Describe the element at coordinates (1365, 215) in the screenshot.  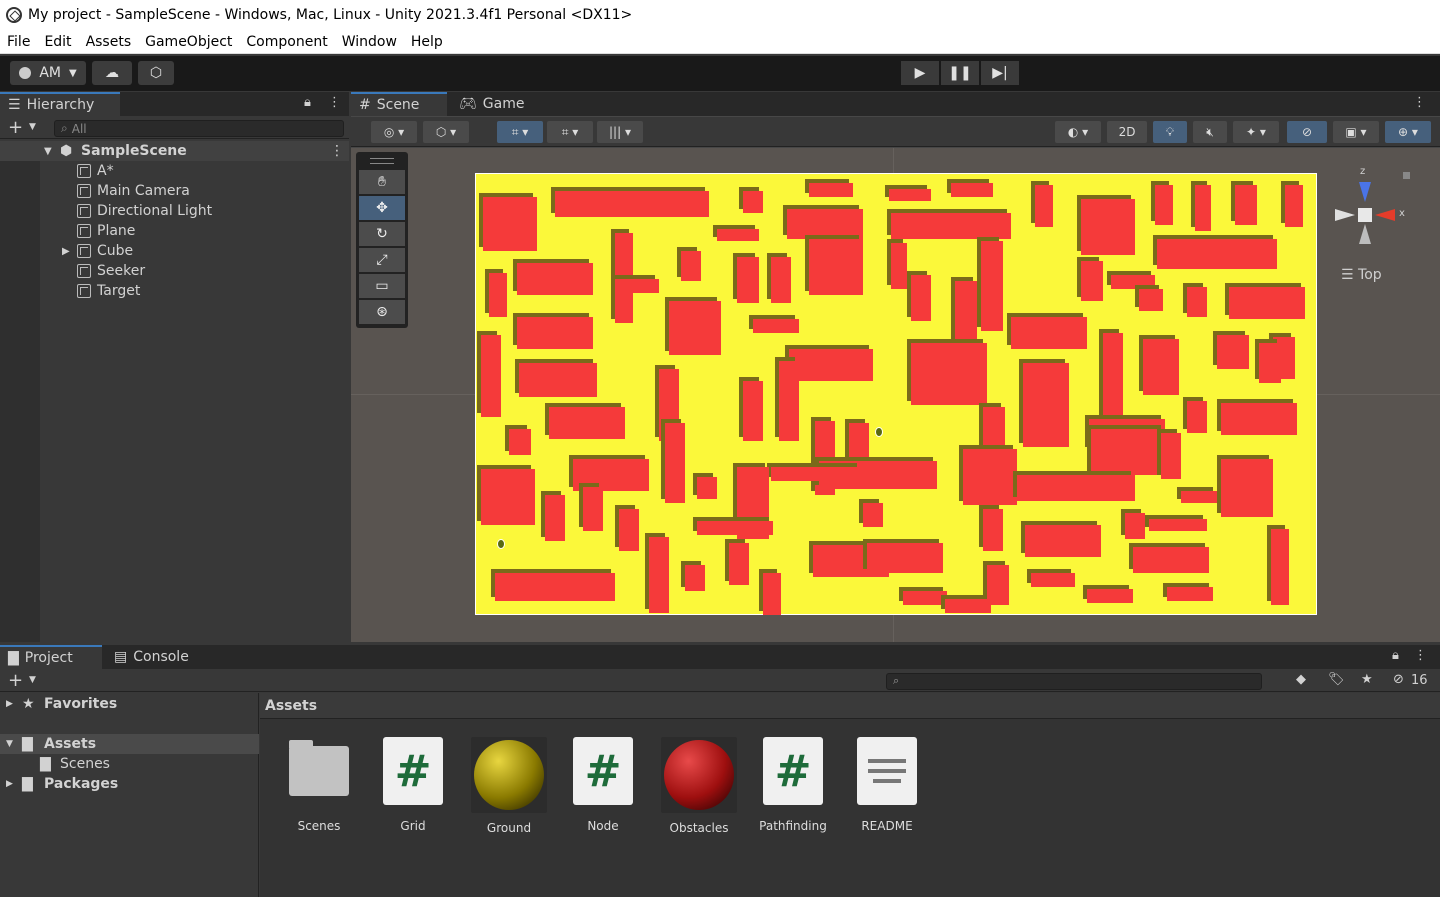
I see `gizmo-center-icon` at that location.